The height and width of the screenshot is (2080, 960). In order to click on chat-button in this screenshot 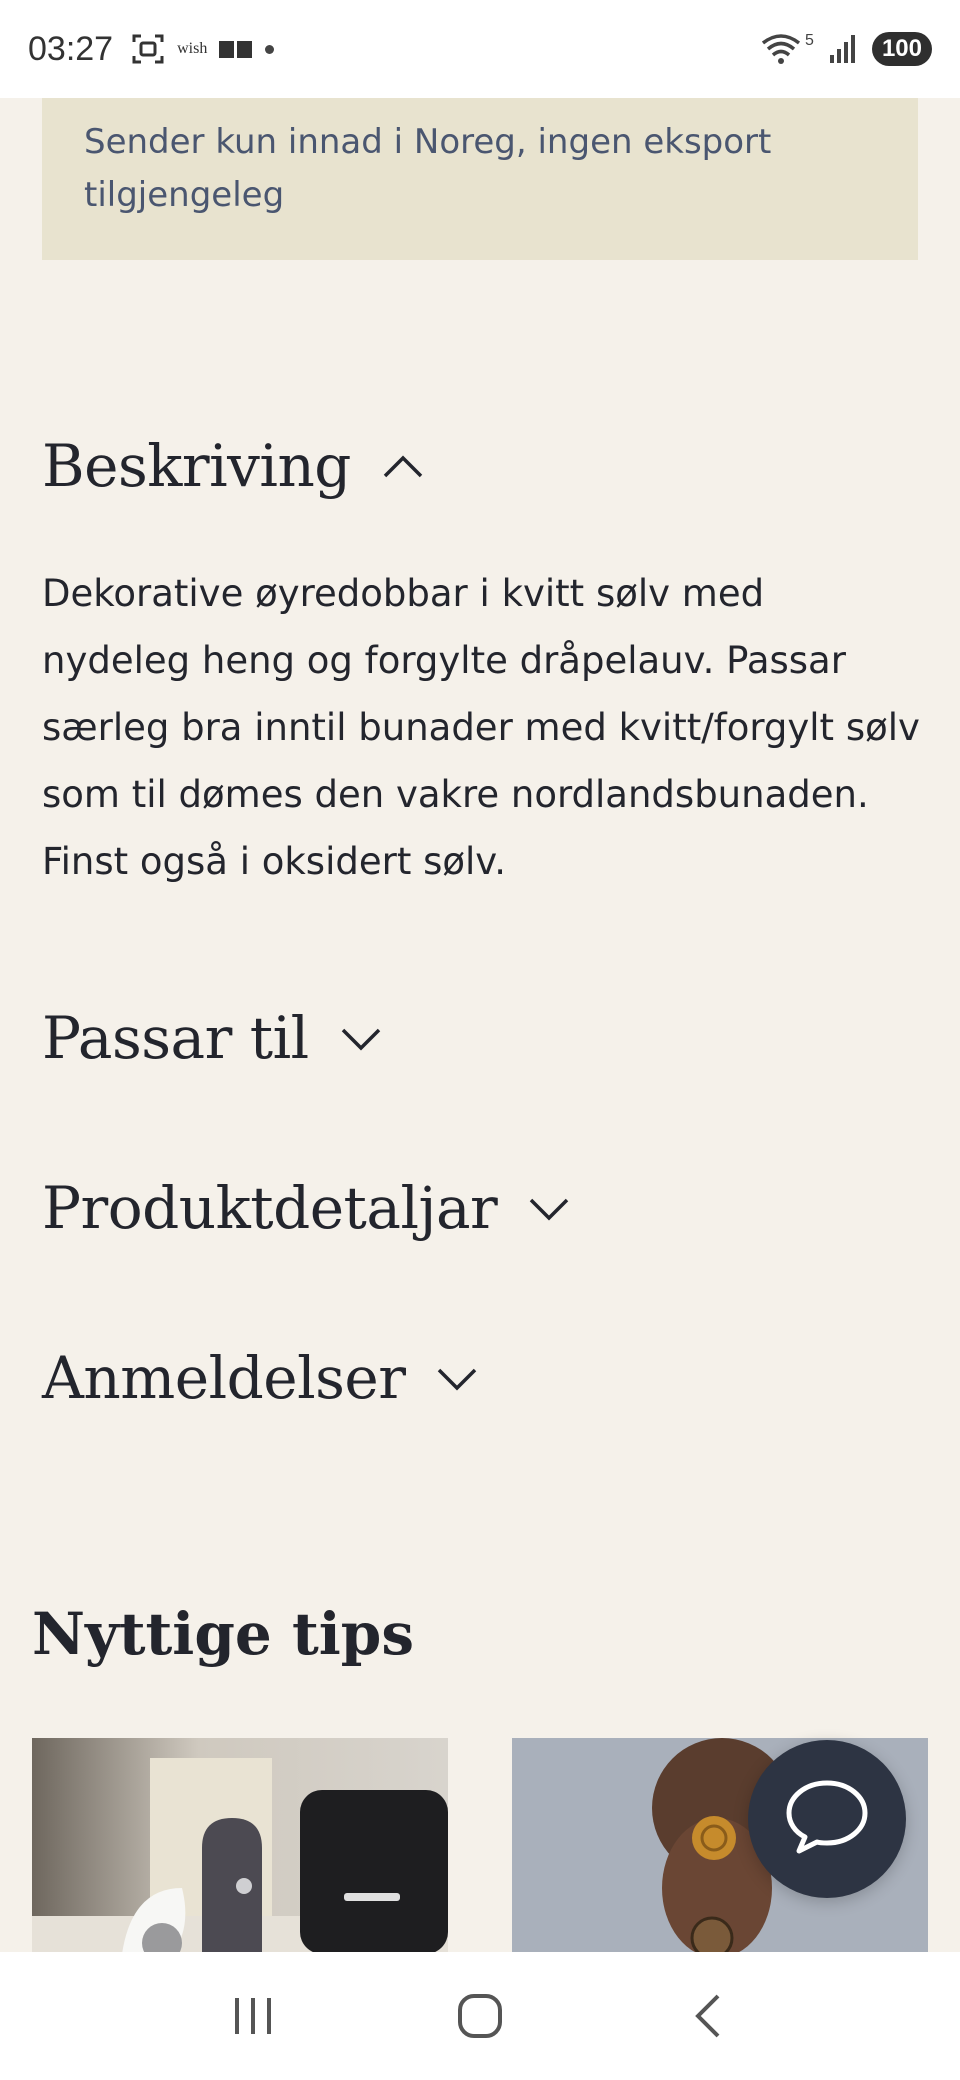, I will do `click(827, 1819)`.